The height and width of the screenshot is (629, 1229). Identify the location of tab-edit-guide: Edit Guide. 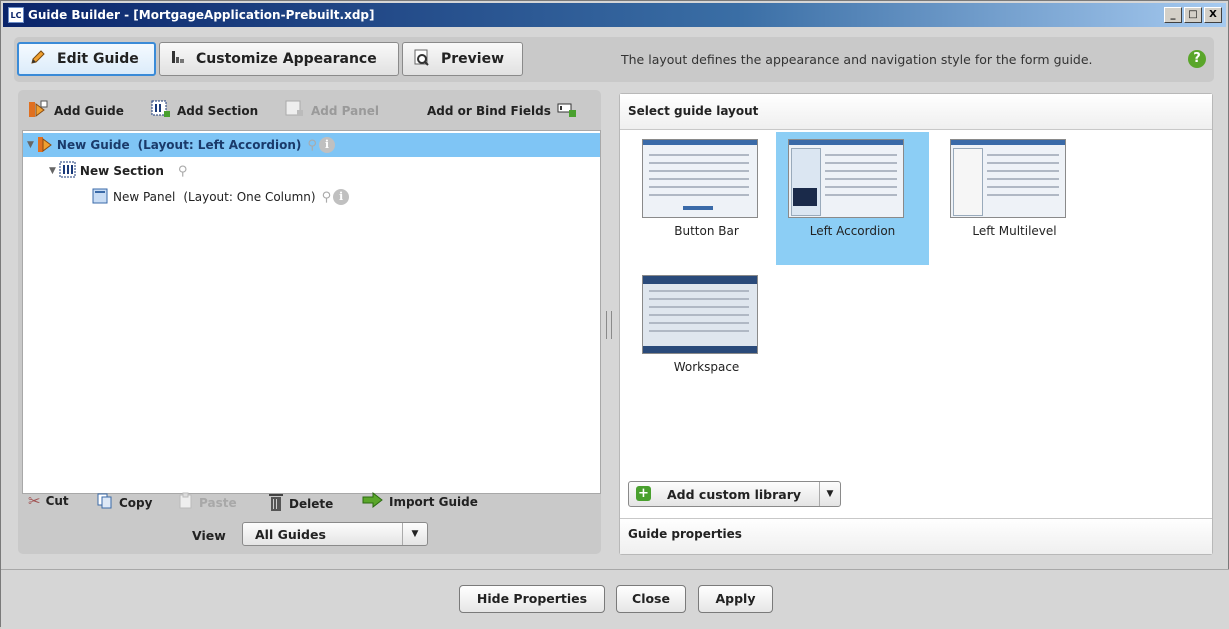
(86, 59).